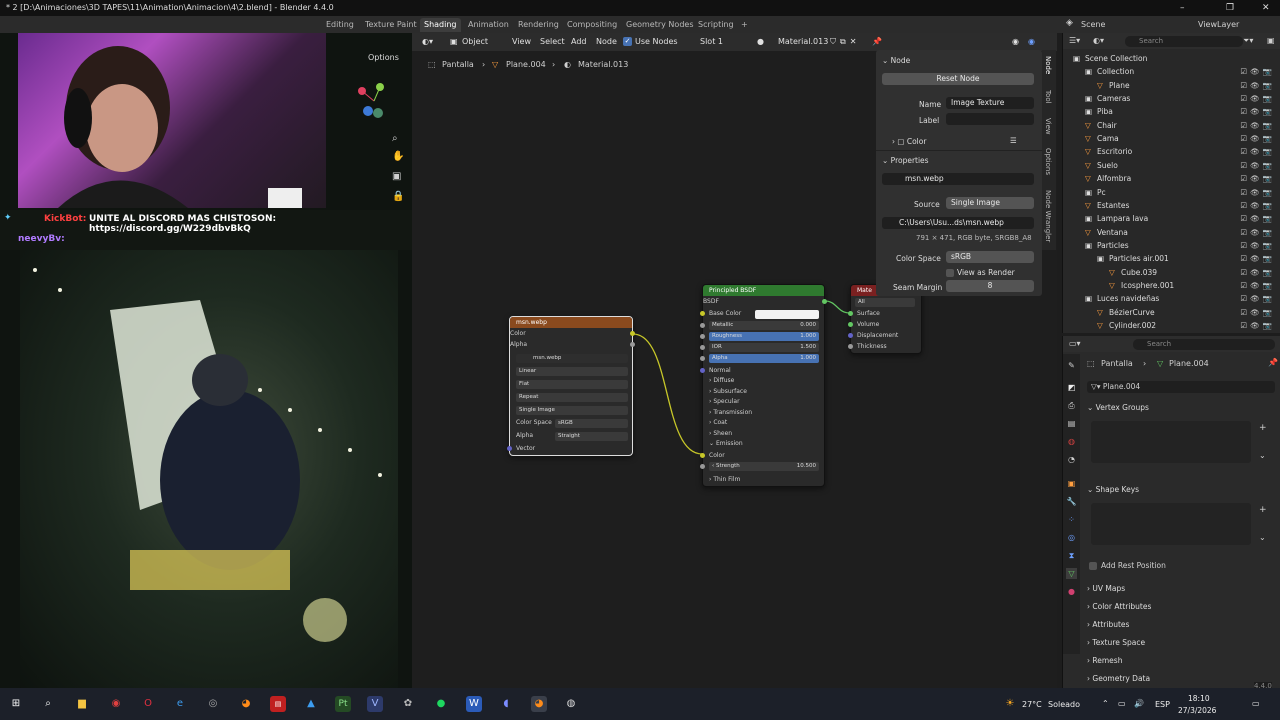  Describe the element at coordinates (396, 176) in the screenshot. I see `camera-icon: ▣` at that location.